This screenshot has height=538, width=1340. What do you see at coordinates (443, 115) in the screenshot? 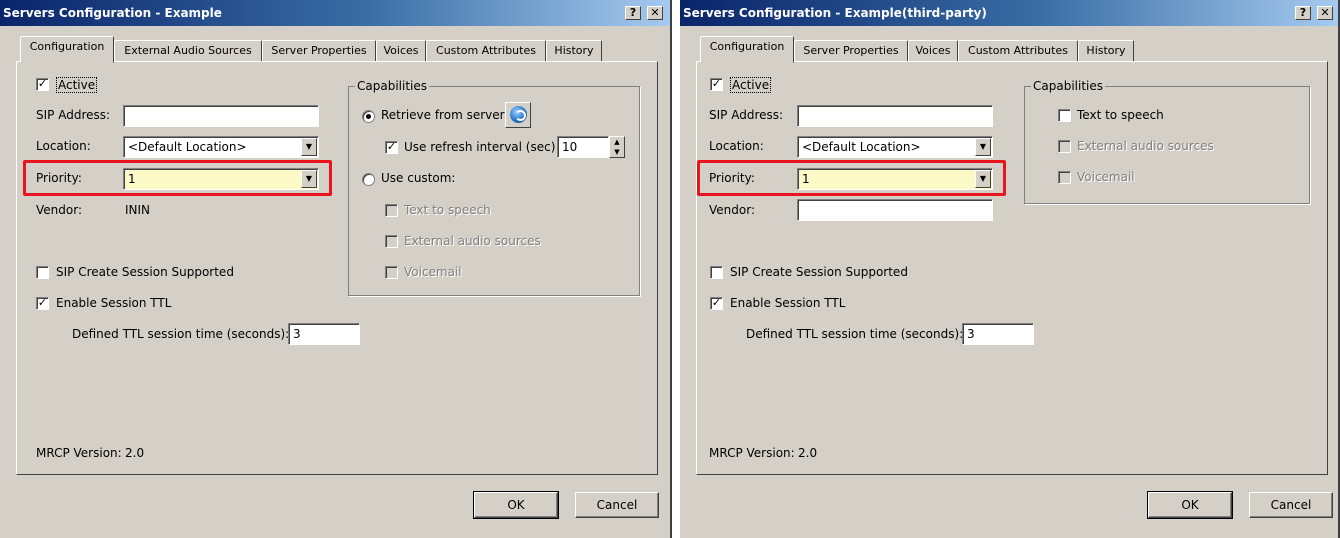
I see `retrieve-from-server-label: Retrieve from server` at bounding box center [443, 115].